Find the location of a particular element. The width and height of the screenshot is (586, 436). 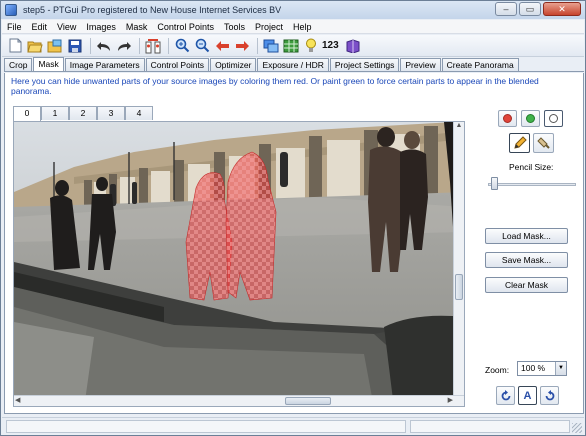

clear-mask-brush-button is located at coordinates (553, 118).